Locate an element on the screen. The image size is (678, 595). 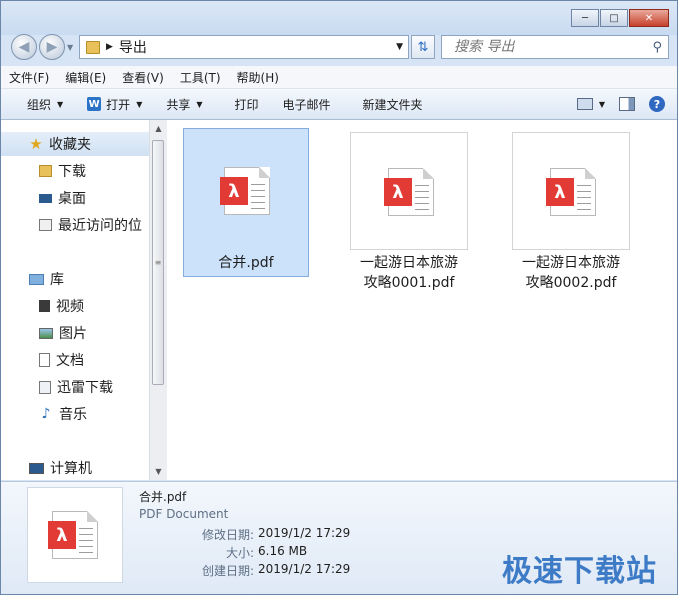
view-icon is located at coordinates (584, 104).